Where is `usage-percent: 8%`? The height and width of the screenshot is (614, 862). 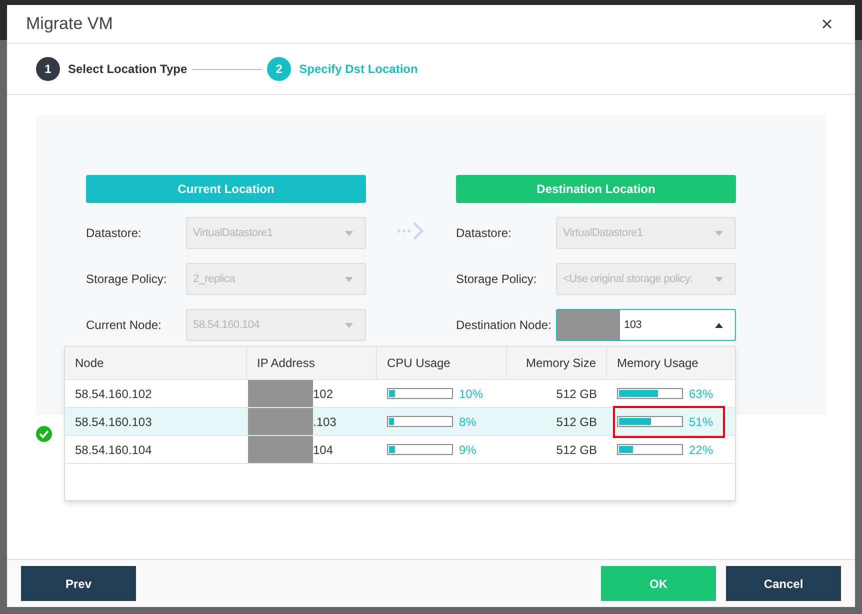
usage-percent: 8% is located at coordinates (467, 422).